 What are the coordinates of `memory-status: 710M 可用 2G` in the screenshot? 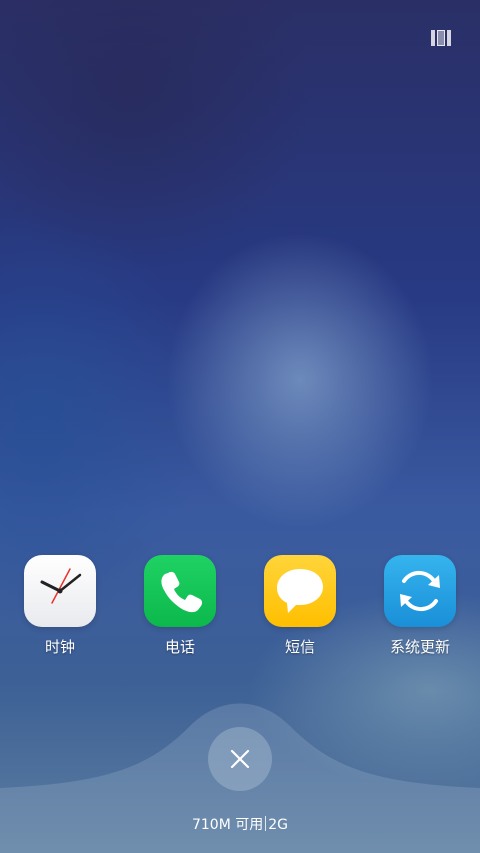 It's located at (240, 825).